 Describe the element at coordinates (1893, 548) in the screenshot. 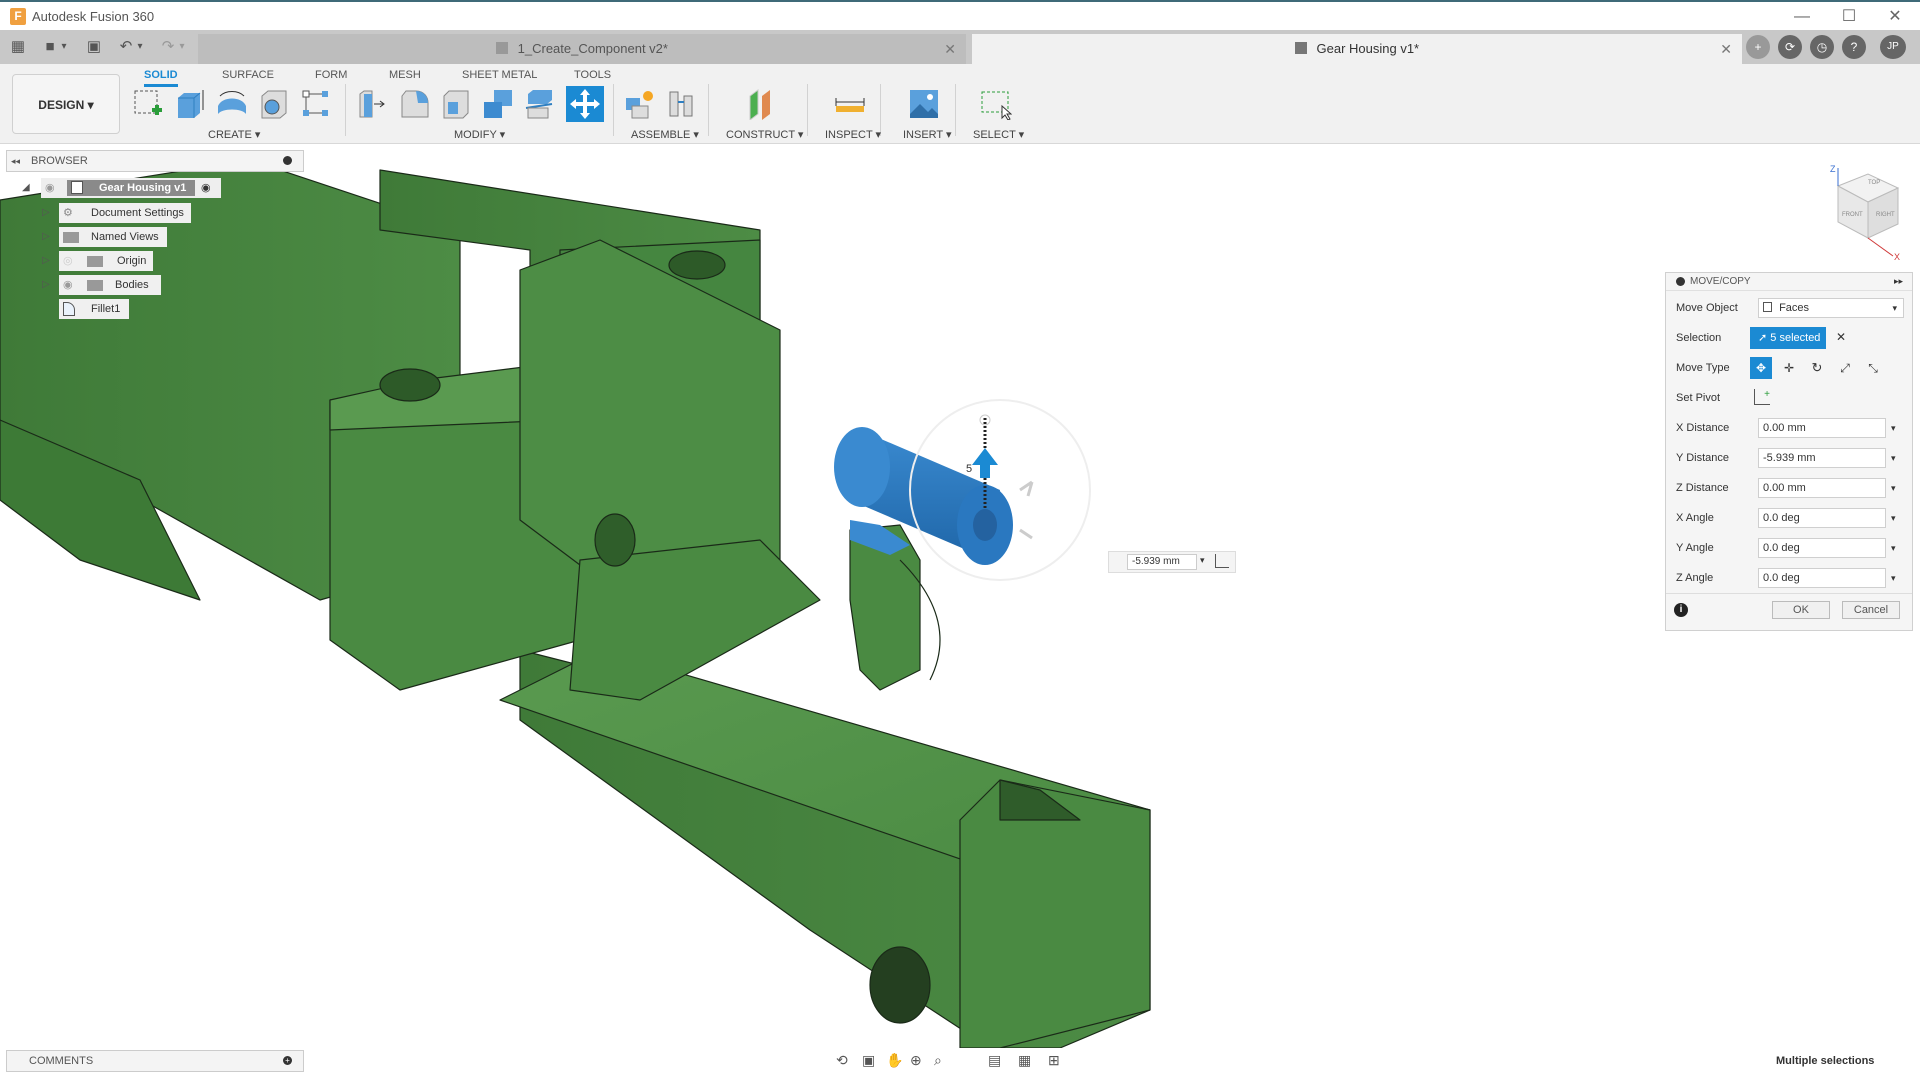

I see `y-angle-caret-icon: ▾` at that location.